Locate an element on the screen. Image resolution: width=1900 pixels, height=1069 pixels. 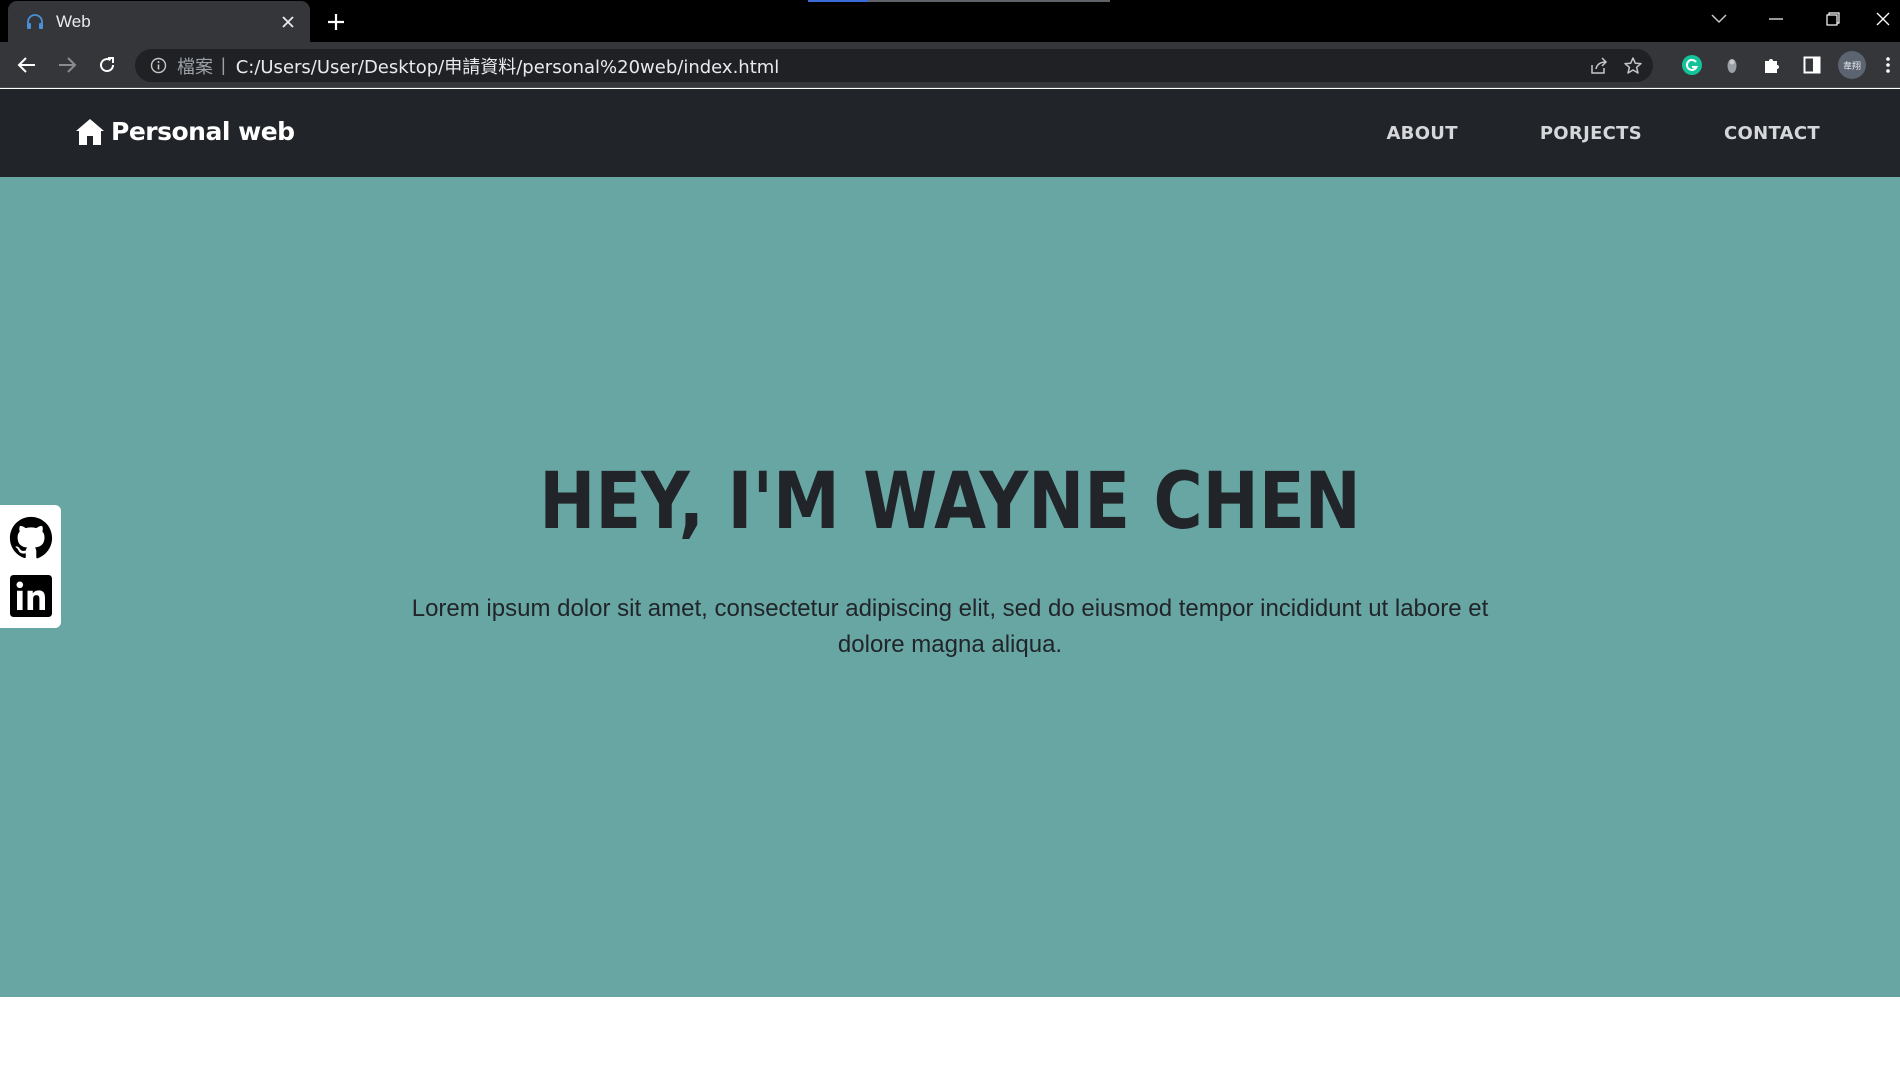
restore-button is located at coordinates (1833, 19).